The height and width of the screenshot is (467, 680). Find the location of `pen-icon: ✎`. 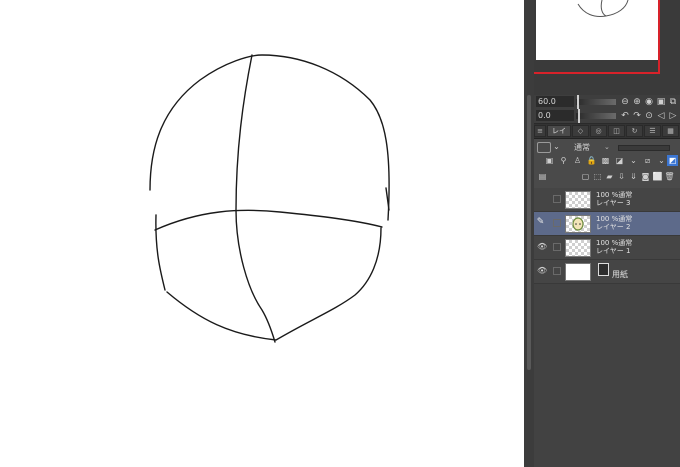

pen-icon: ✎ is located at coordinates (540, 222).